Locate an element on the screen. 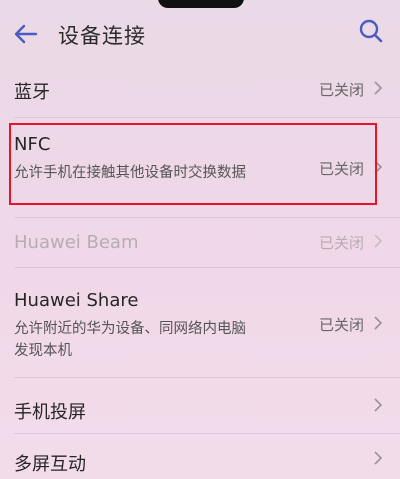 The width and height of the screenshot is (400, 479). back-button is located at coordinates (26, 34).